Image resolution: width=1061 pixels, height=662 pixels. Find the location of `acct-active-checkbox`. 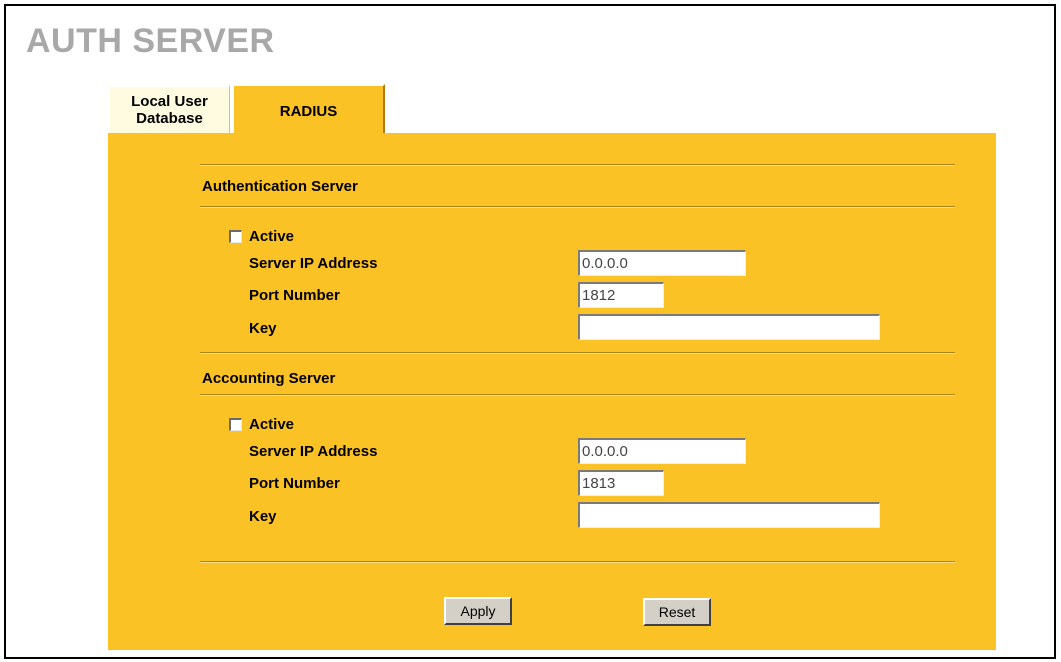

acct-active-checkbox is located at coordinates (235, 424).